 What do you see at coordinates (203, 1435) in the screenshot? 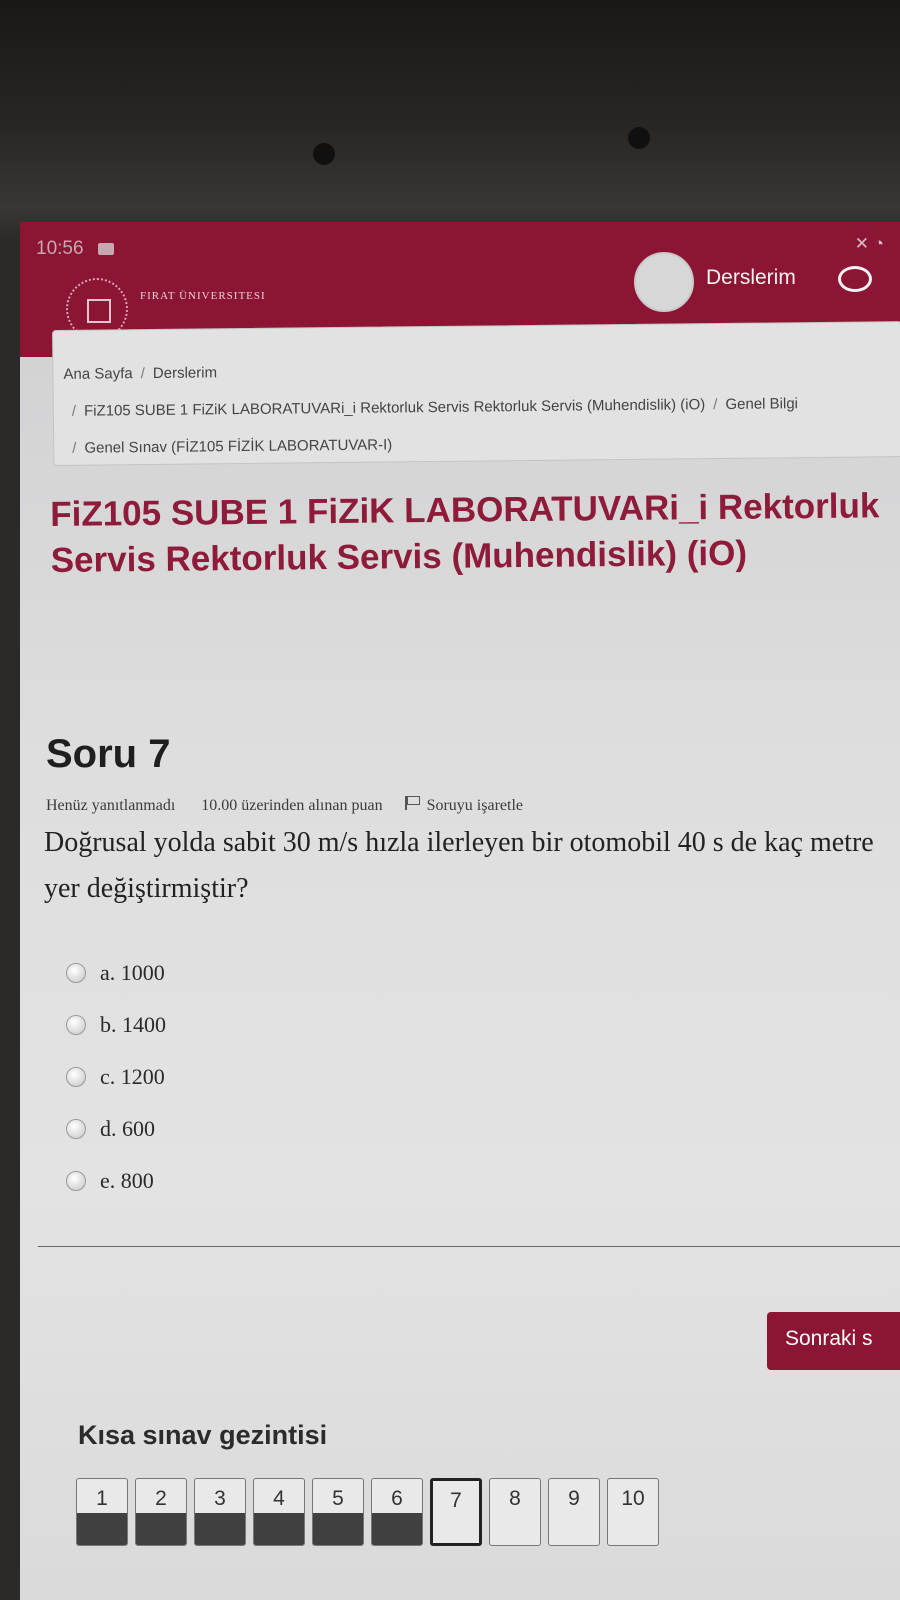
I see `quiz-navigation-title: Kısa sınav gezintisi` at bounding box center [203, 1435].